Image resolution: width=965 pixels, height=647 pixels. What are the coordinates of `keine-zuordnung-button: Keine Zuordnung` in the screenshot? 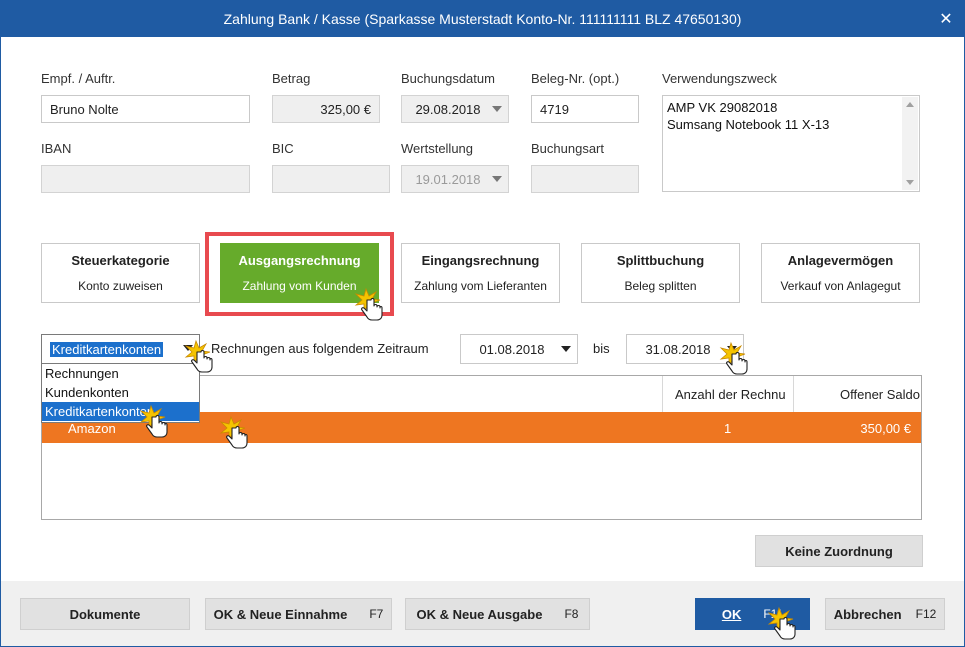 It's located at (839, 551).